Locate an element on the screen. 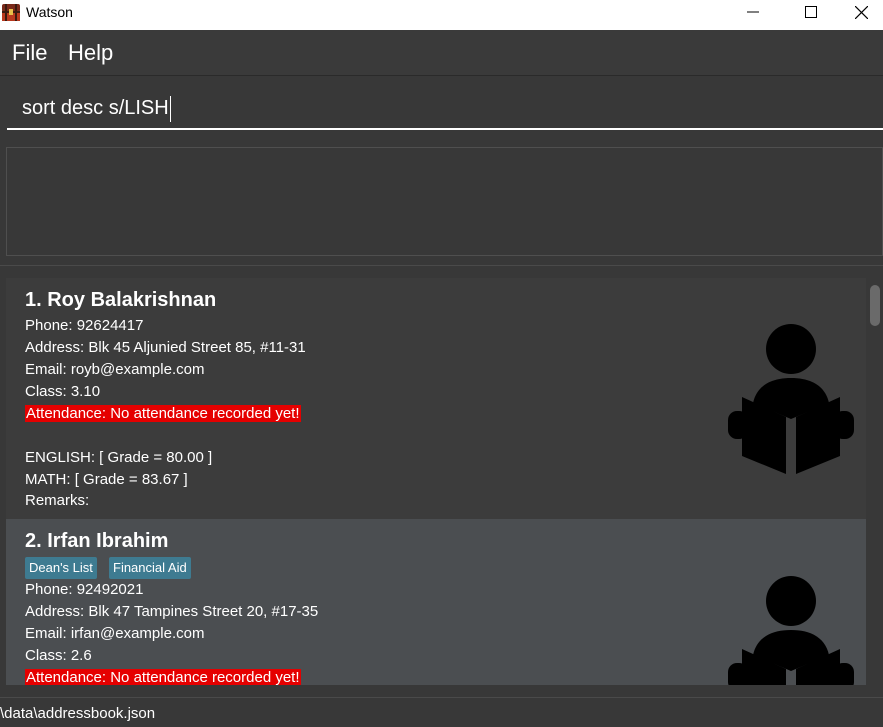 The height and width of the screenshot is (727, 883). close-button is located at coordinates (861, 12).